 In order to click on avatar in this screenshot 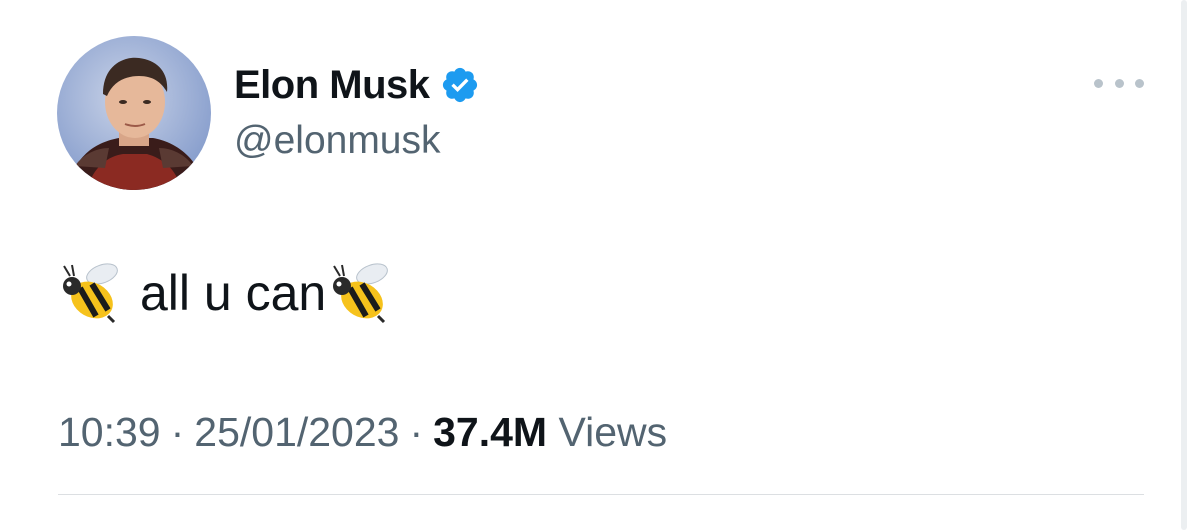, I will do `click(134, 113)`.